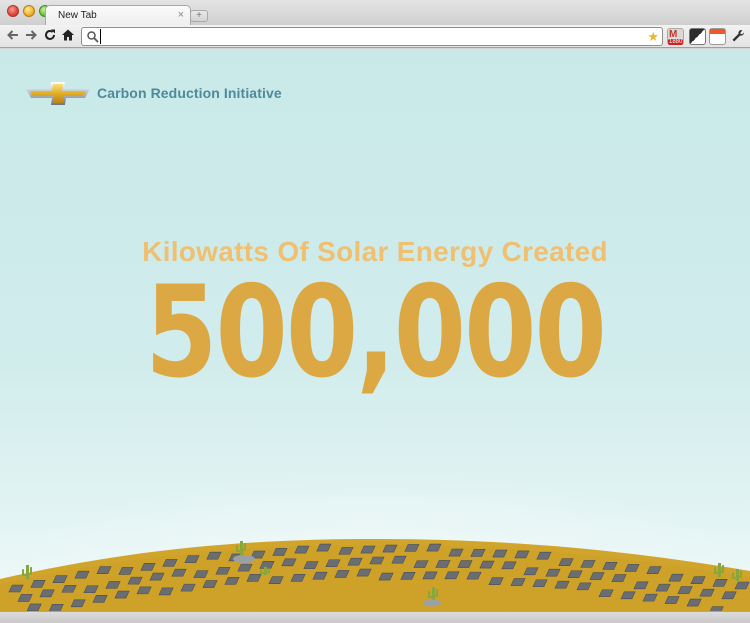 The height and width of the screenshot is (623, 750). I want to click on home-button, so click(68, 36).